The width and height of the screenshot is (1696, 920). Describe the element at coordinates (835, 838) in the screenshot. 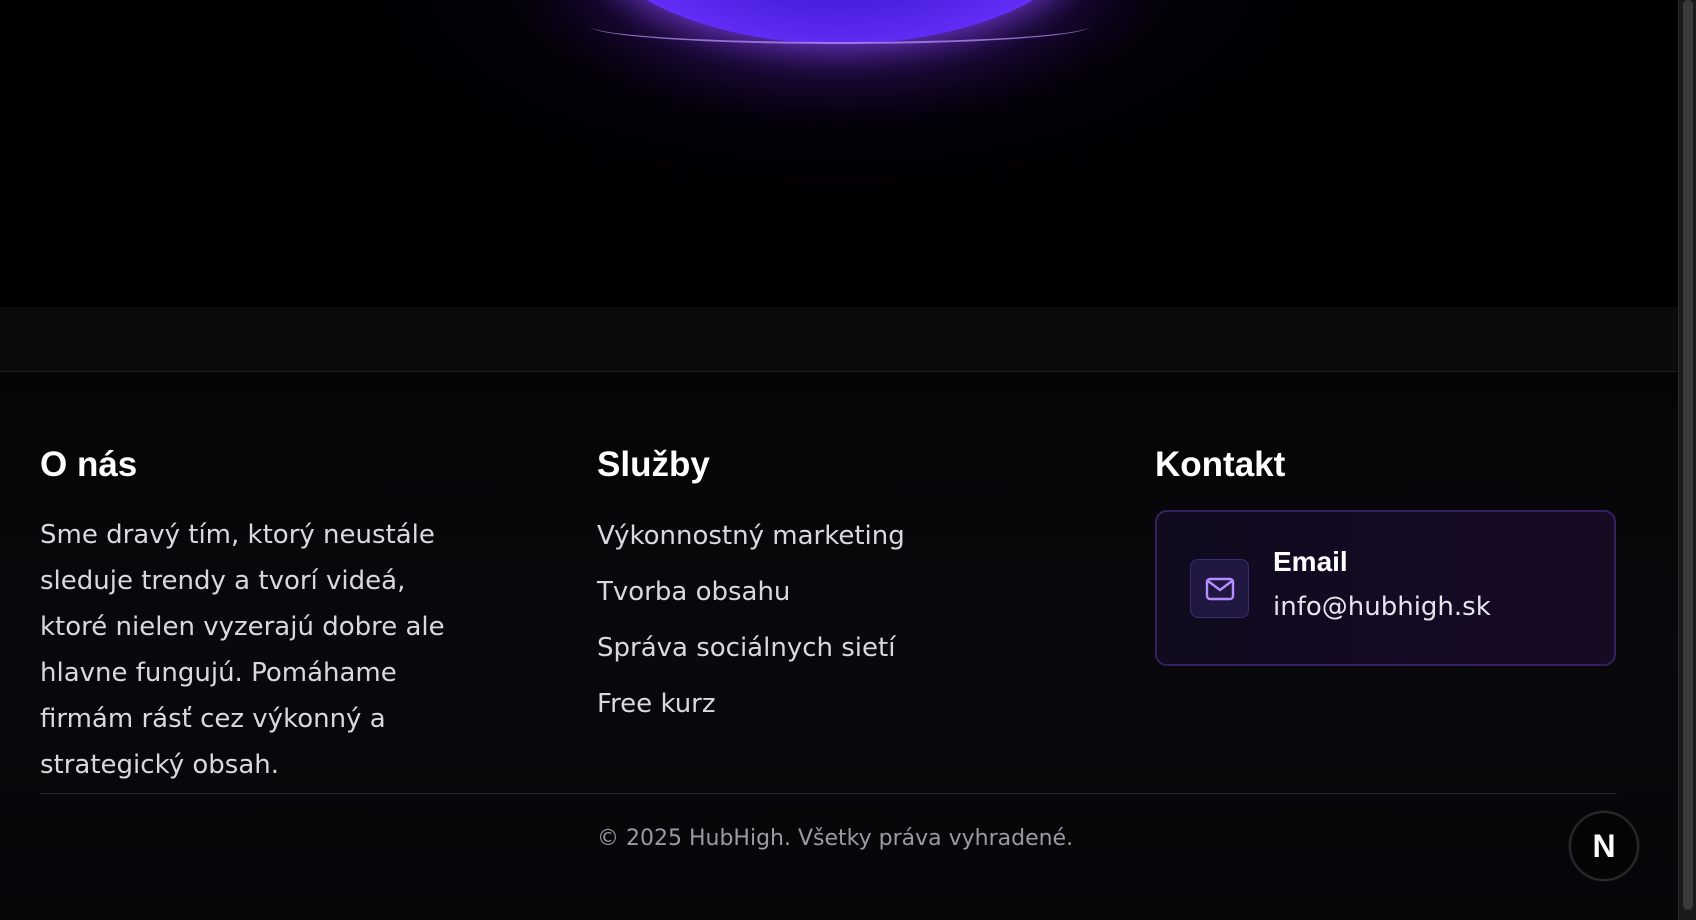

I see `copyright-text: © 2025 HubHigh. Všetky práva vyhradené.` at that location.